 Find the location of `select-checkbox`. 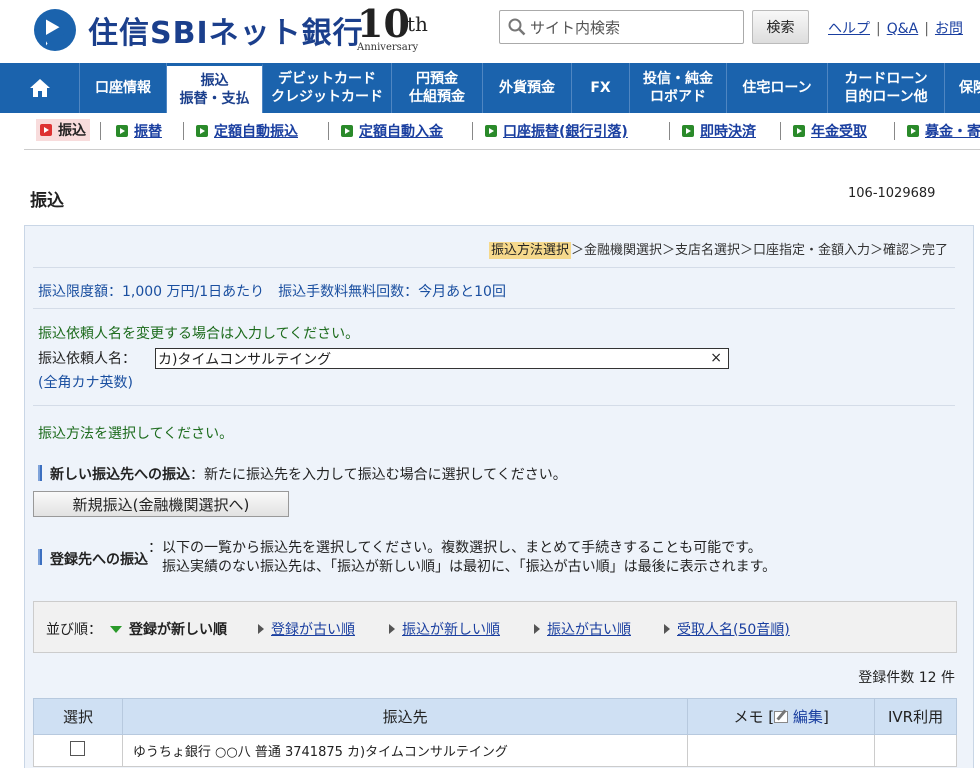

select-checkbox is located at coordinates (78, 748).